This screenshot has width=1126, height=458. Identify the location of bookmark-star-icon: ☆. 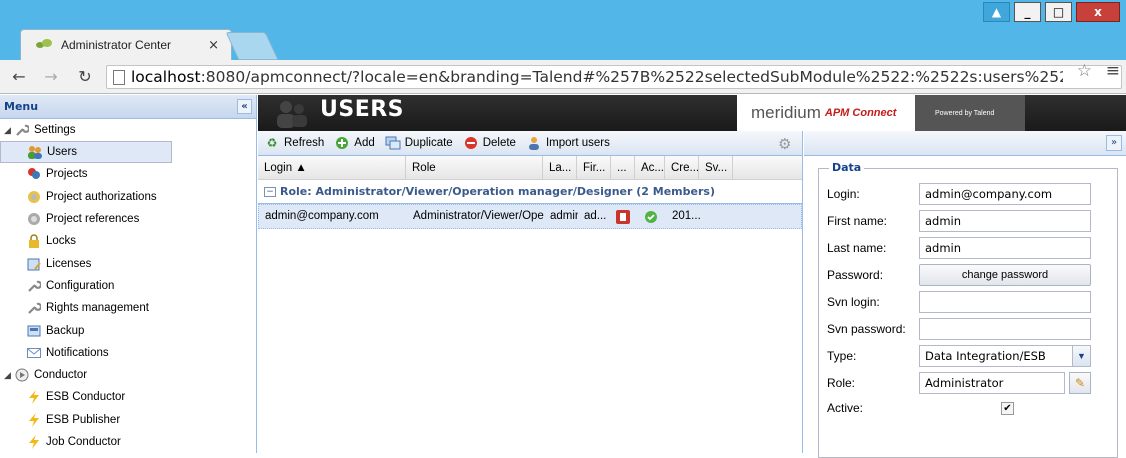
(1084, 71).